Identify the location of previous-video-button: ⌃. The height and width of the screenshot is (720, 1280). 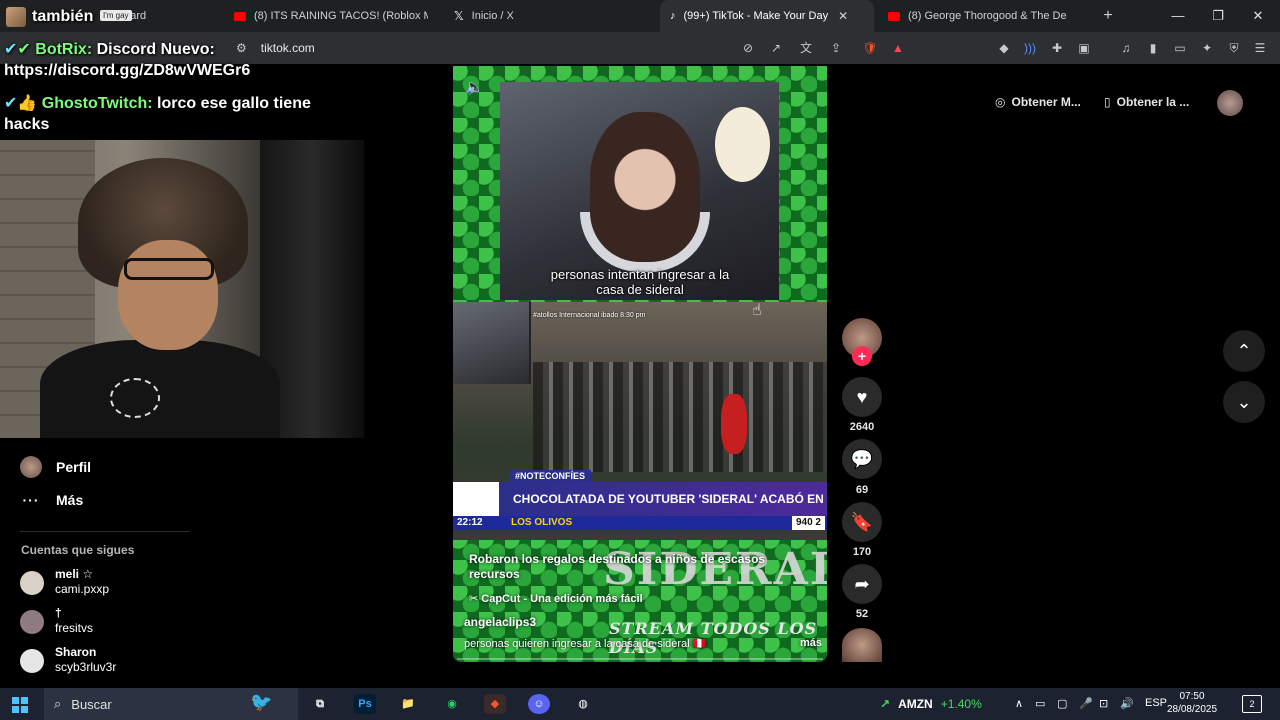
(1244, 351).